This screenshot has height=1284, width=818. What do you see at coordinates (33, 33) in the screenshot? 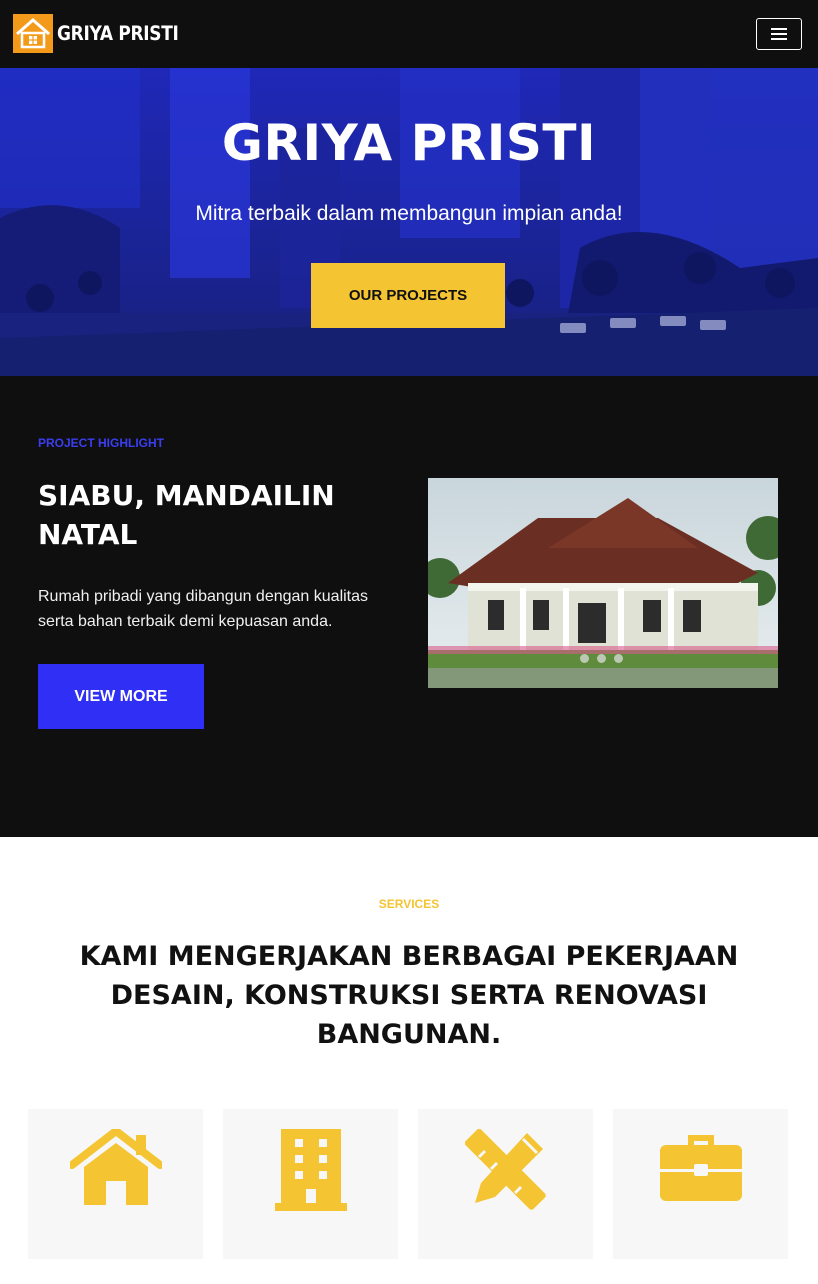
I see `house-logo-icon` at bounding box center [33, 33].